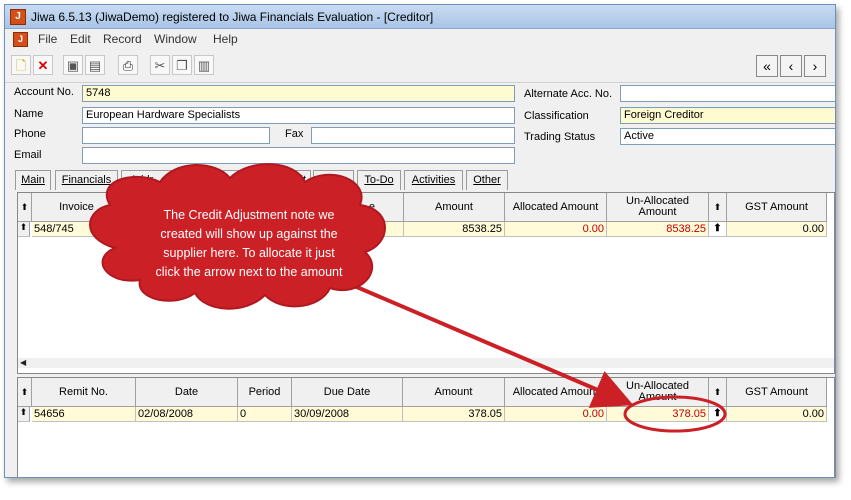 The height and width of the screenshot is (500, 851). I want to click on next-record-button: ›, so click(815, 66).